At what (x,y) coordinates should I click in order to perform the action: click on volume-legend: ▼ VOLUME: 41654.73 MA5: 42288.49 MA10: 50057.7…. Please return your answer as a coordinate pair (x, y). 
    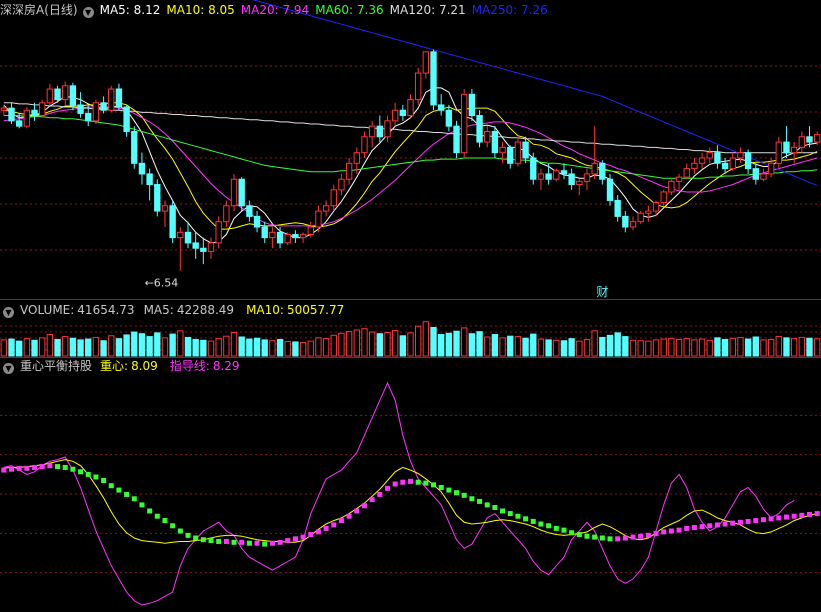
    Looking at the image, I should click on (178, 310).